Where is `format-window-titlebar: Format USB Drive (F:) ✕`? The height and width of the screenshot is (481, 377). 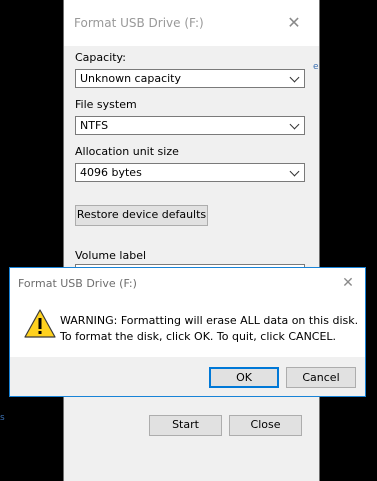 format-window-titlebar: Format USB Drive (F:) ✕ is located at coordinates (191, 23).